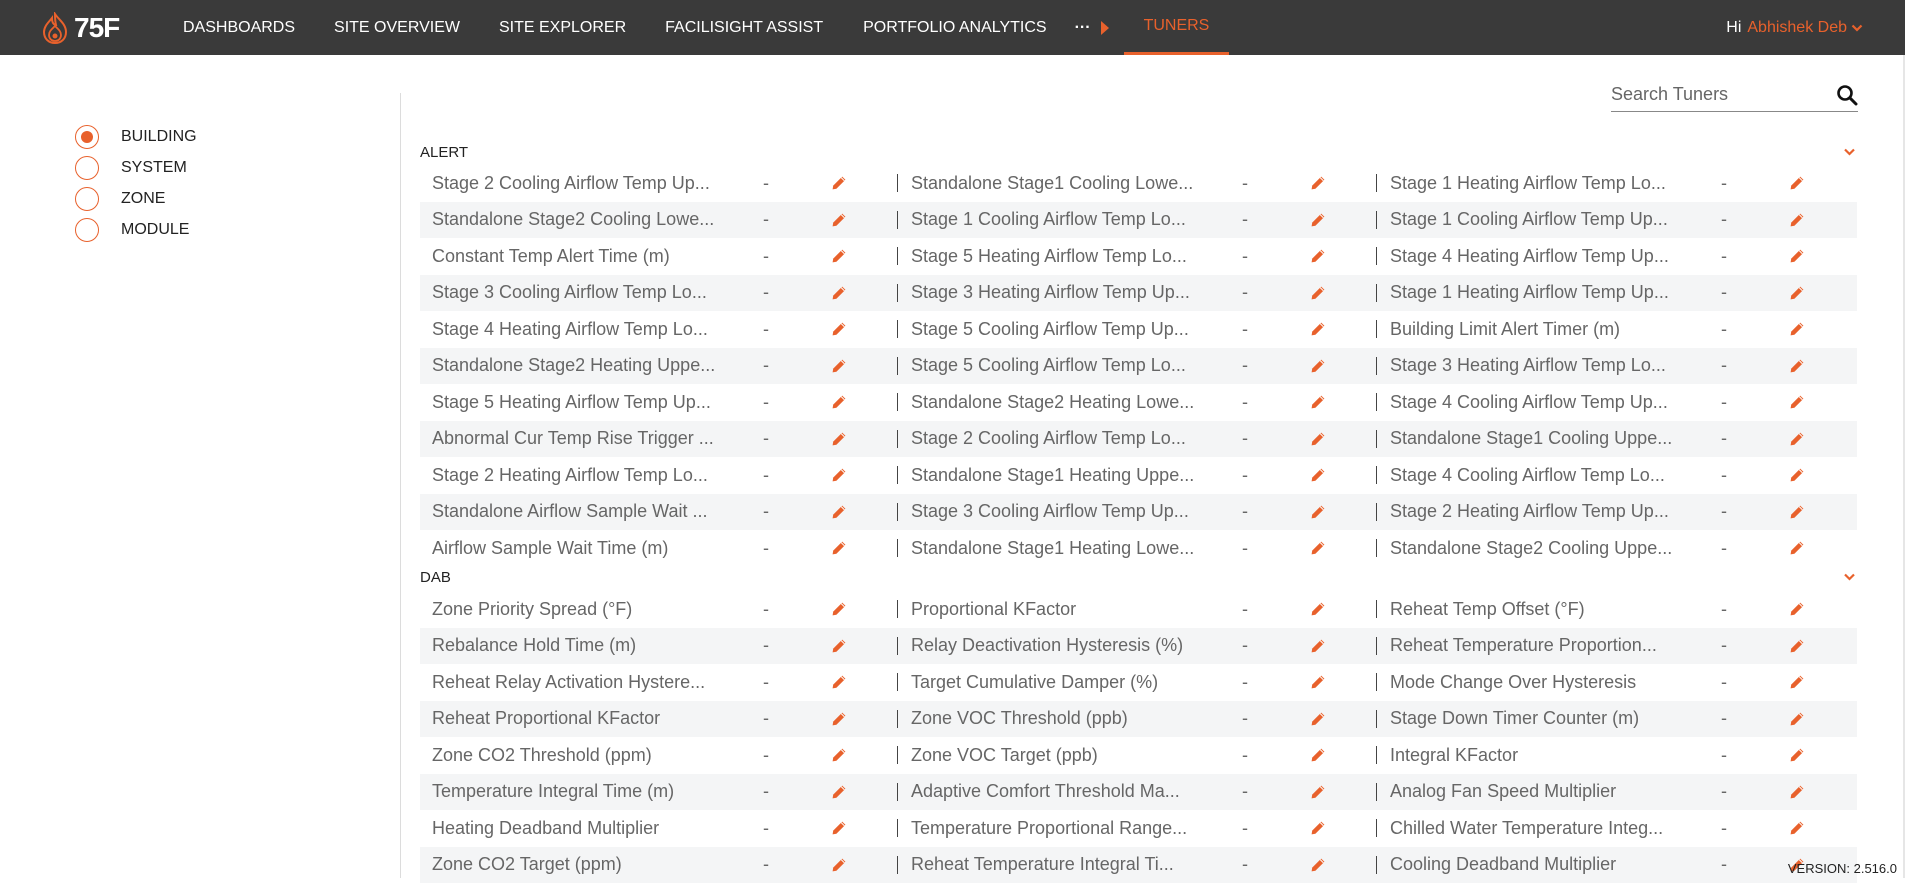 Image resolution: width=1905 pixels, height=883 pixels. What do you see at coordinates (744, 27) in the screenshot?
I see `nav-facilisight-assist: FACILISIGHT ASSIST` at bounding box center [744, 27].